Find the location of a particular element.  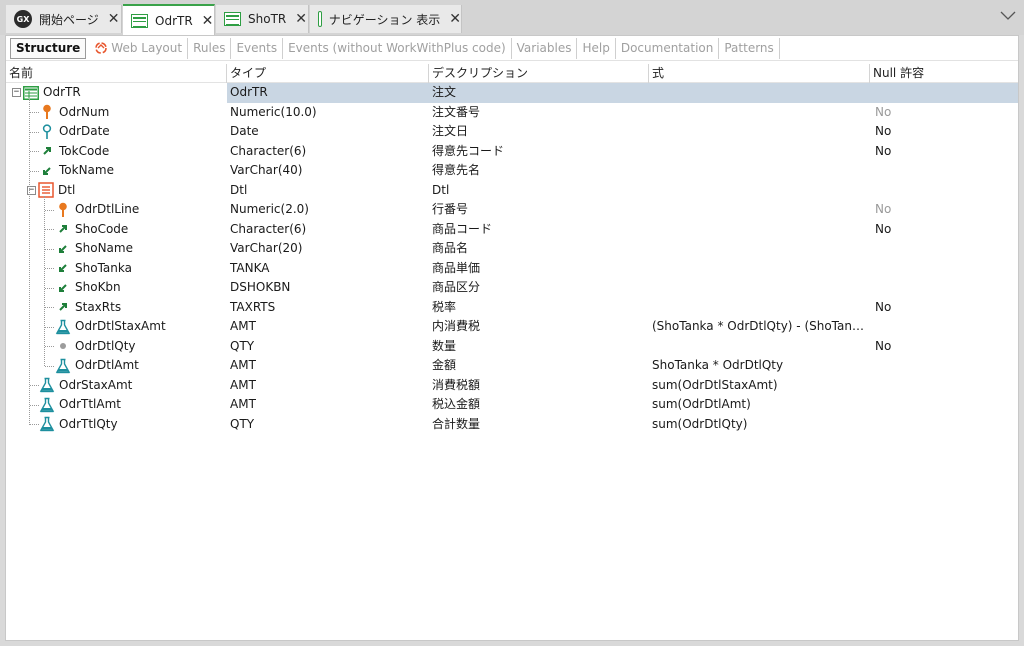

cell-name: OdrDtlAmt is located at coordinates (116, 366).